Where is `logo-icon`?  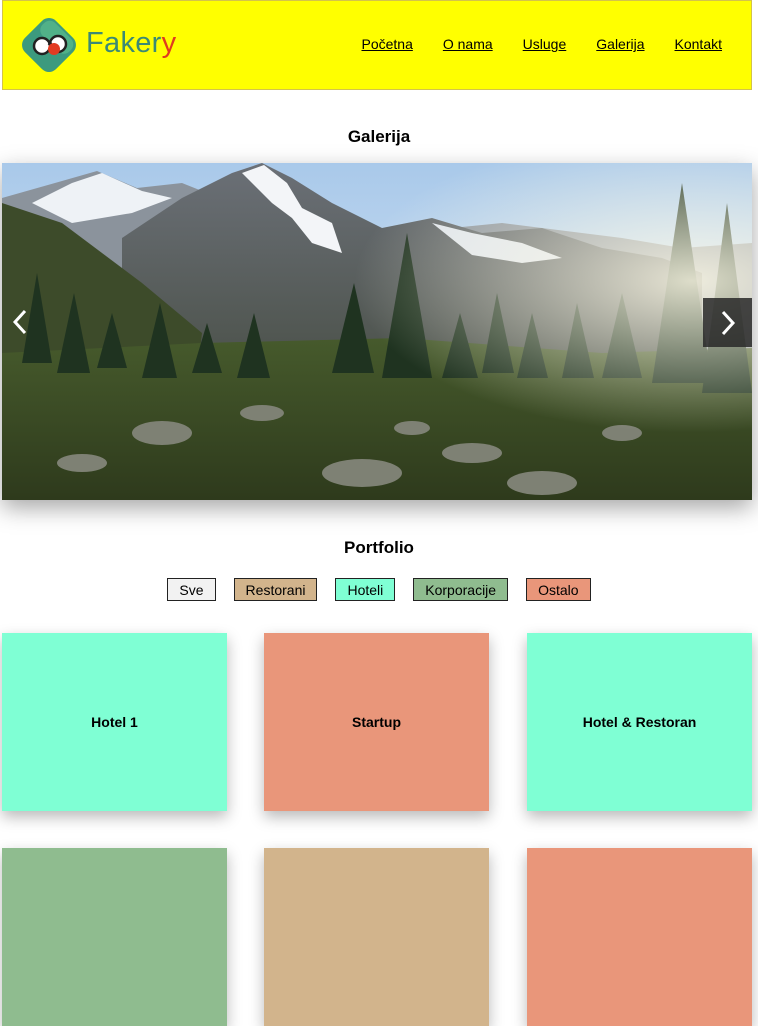 logo-icon is located at coordinates (49, 45).